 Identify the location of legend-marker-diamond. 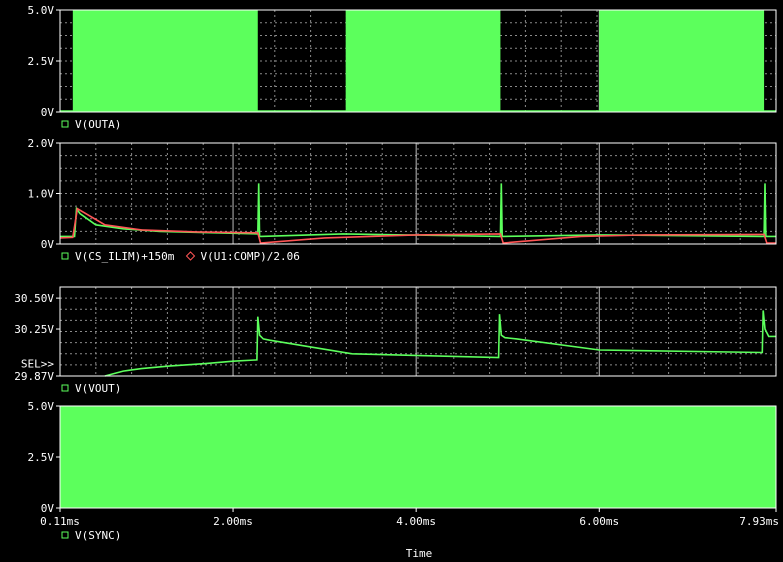
(190, 256).